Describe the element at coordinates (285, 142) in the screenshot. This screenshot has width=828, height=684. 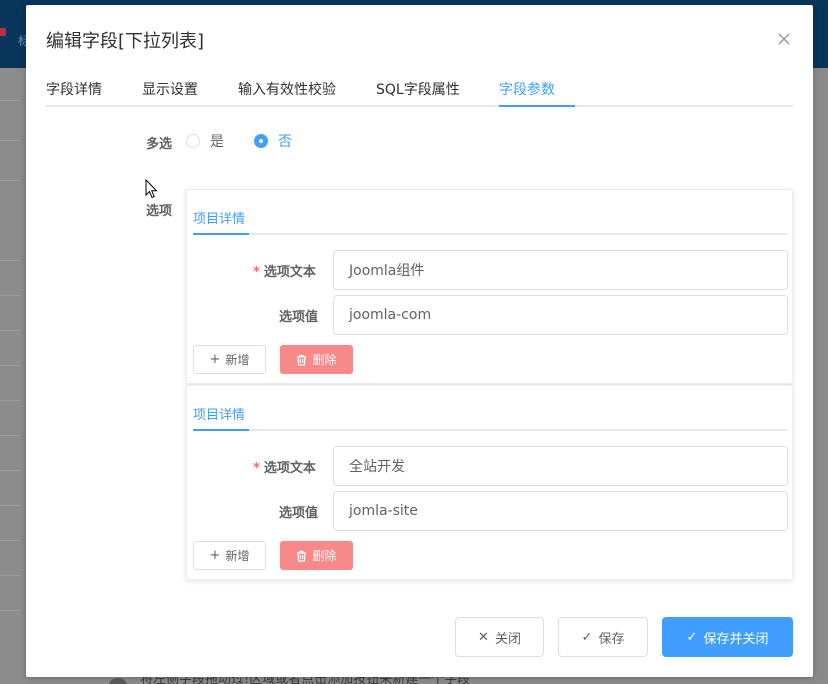
I see `radio-no-label: 否` at that location.